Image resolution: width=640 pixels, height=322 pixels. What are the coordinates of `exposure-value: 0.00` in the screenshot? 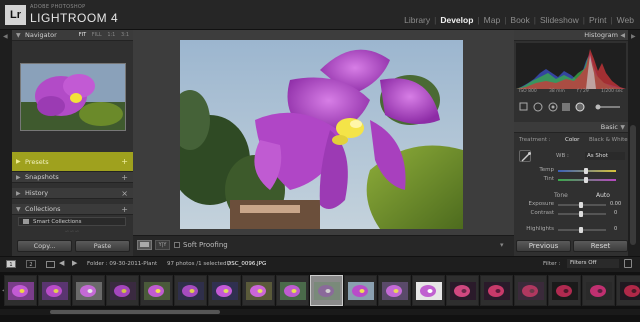 It's located at (615, 204).